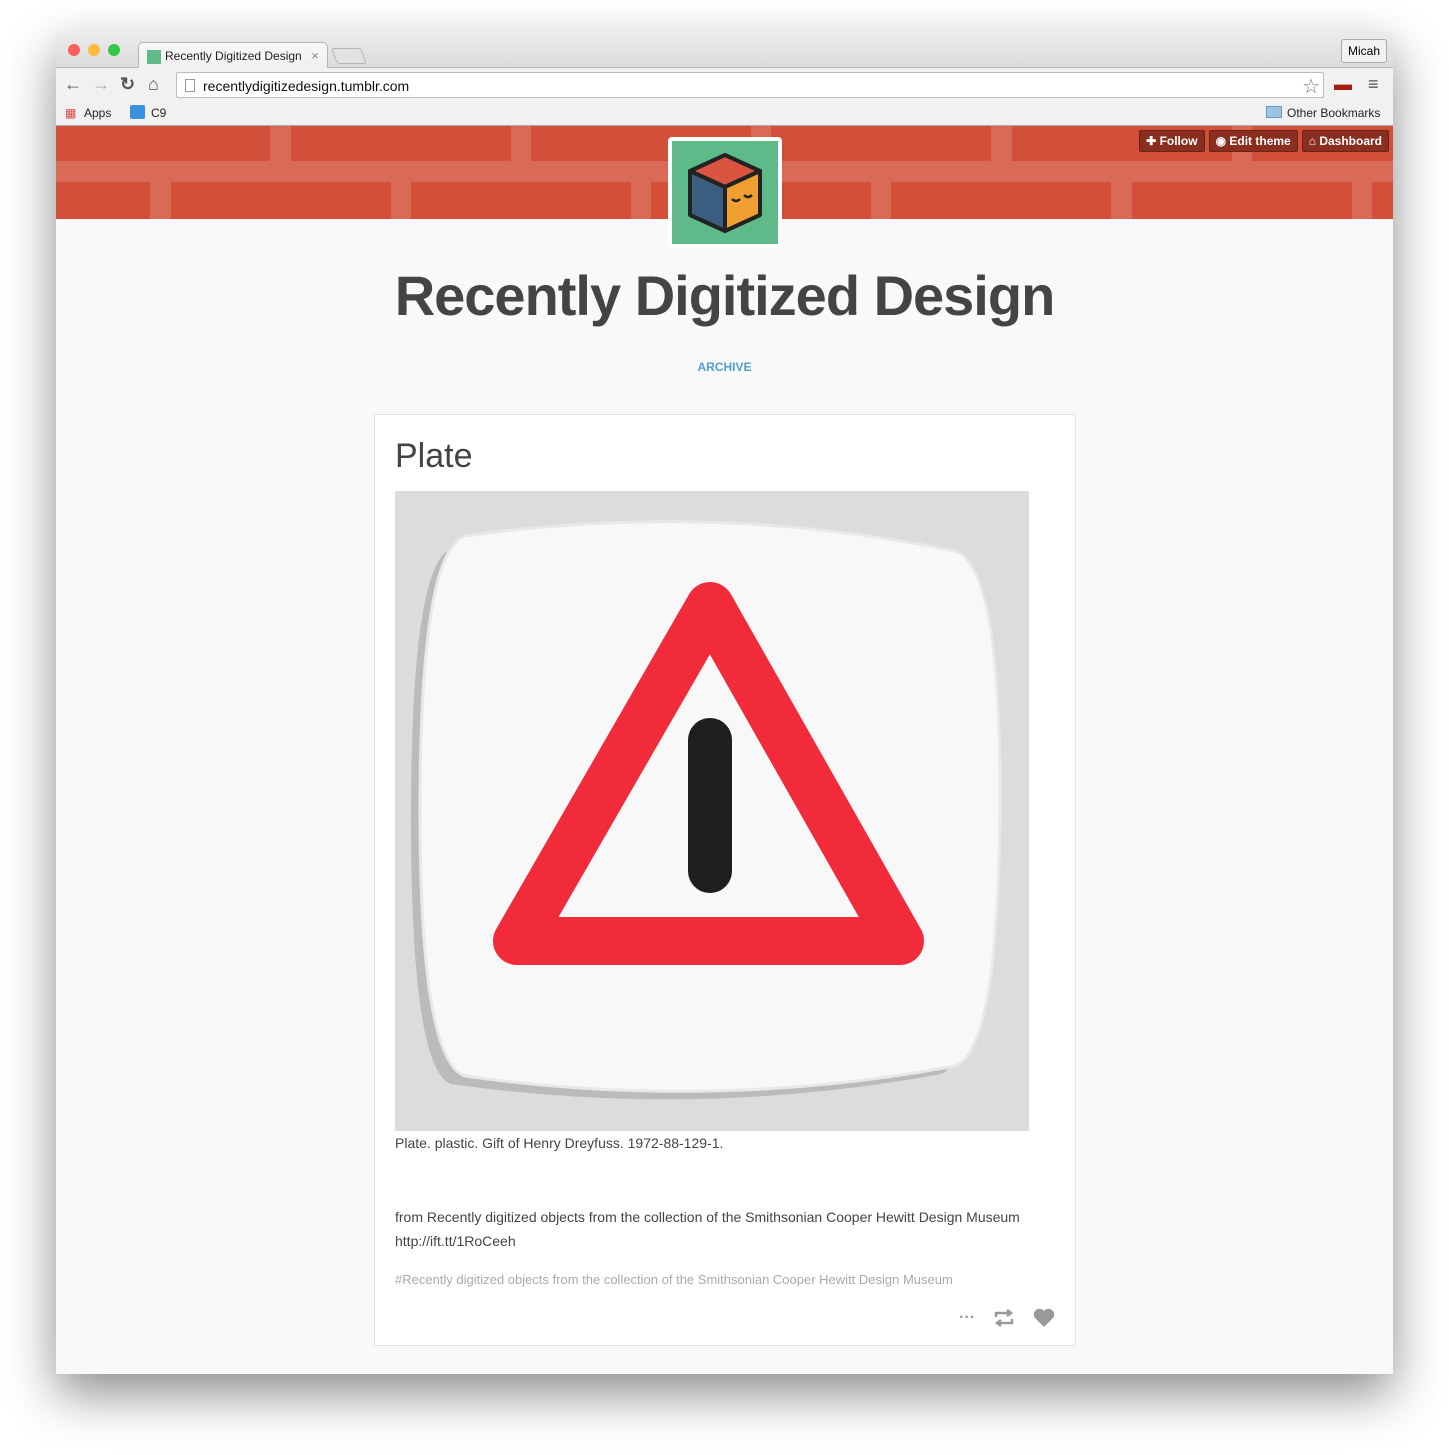 The width and height of the screenshot is (1449, 1455). I want to click on new-tab-button, so click(349, 56).